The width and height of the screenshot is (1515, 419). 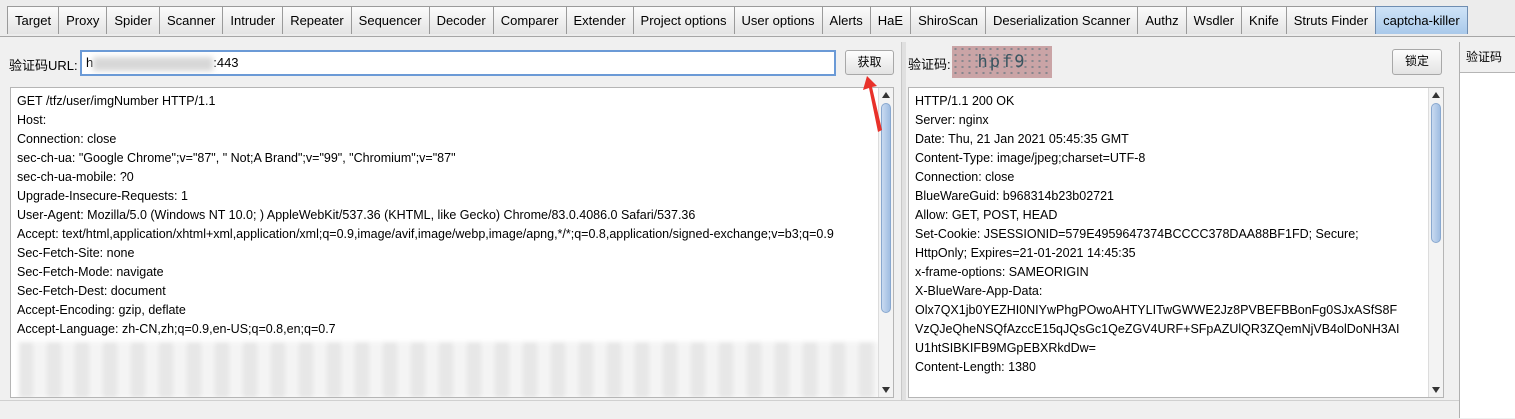 I want to click on tab-authz: Authz, so click(x=1162, y=20).